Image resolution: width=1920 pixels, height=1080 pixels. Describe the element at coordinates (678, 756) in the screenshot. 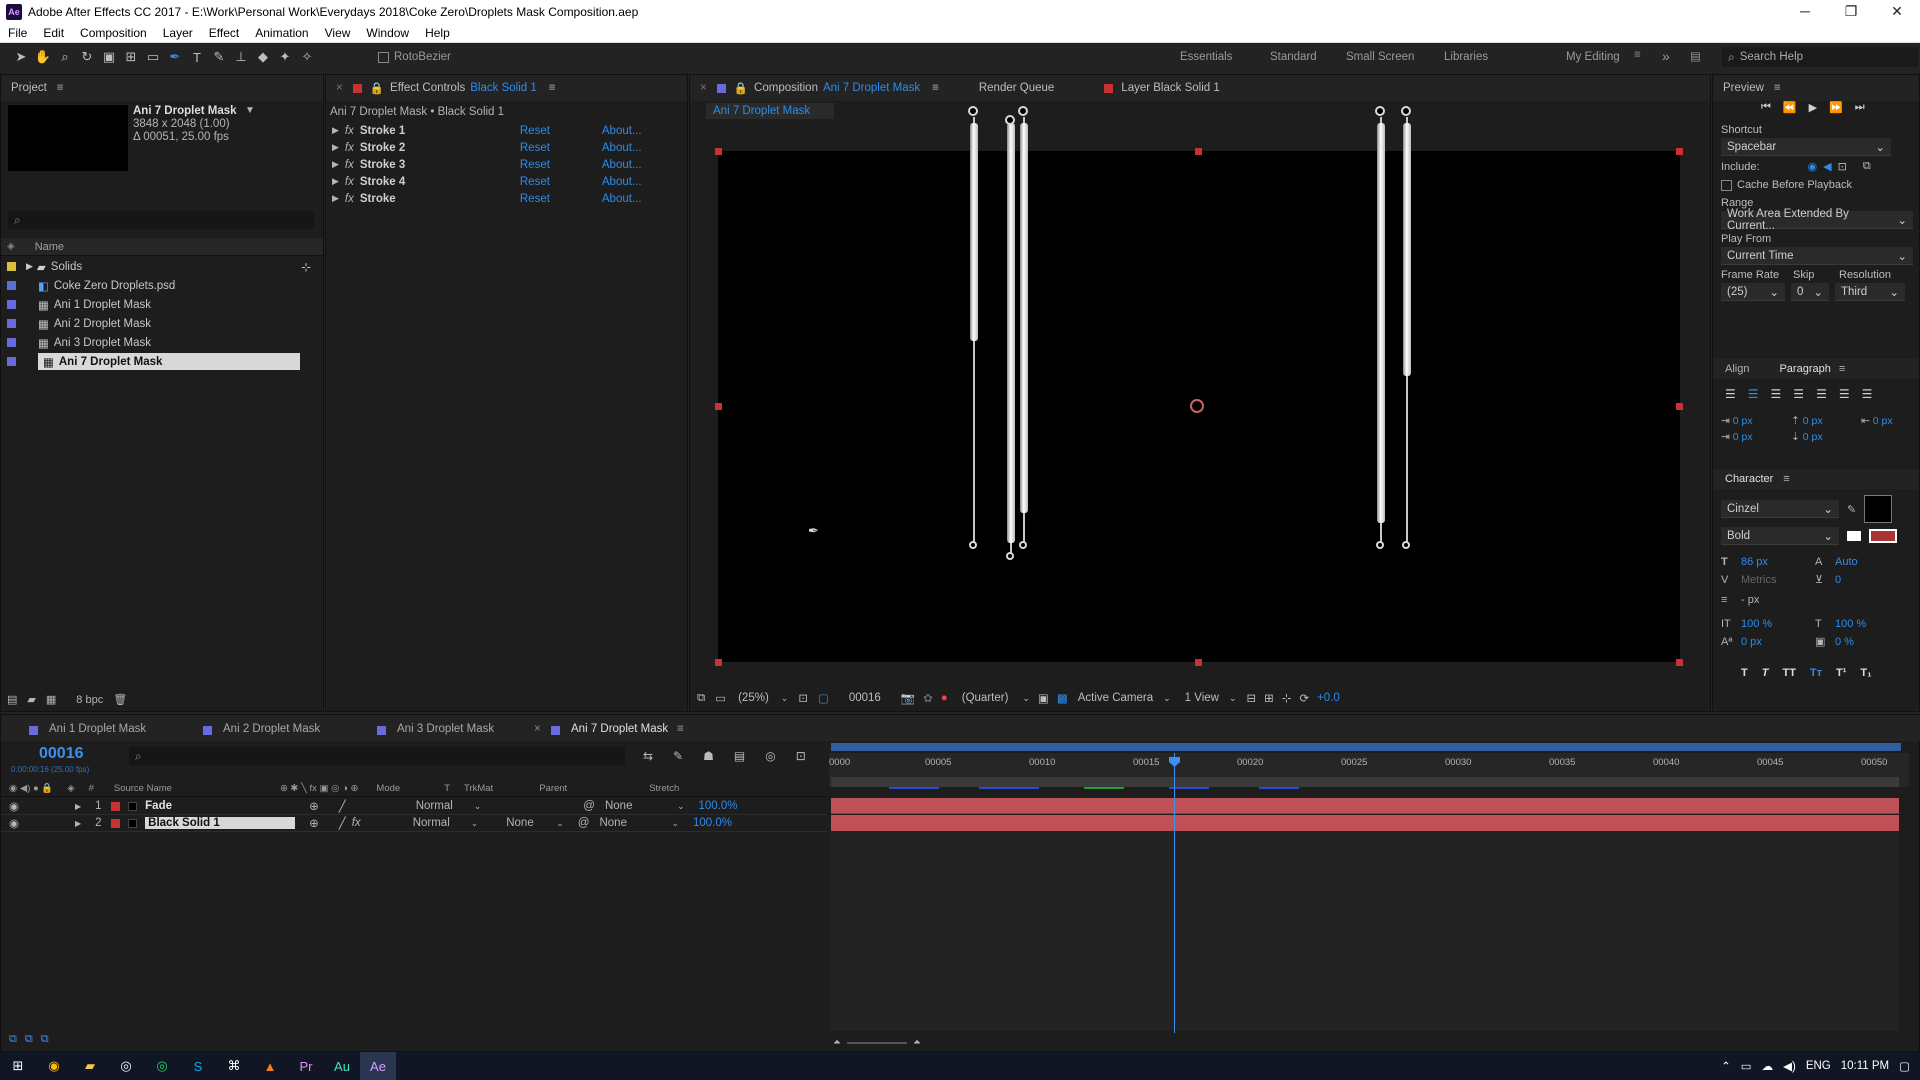

I see `draft-3d-icon: ✎` at that location.